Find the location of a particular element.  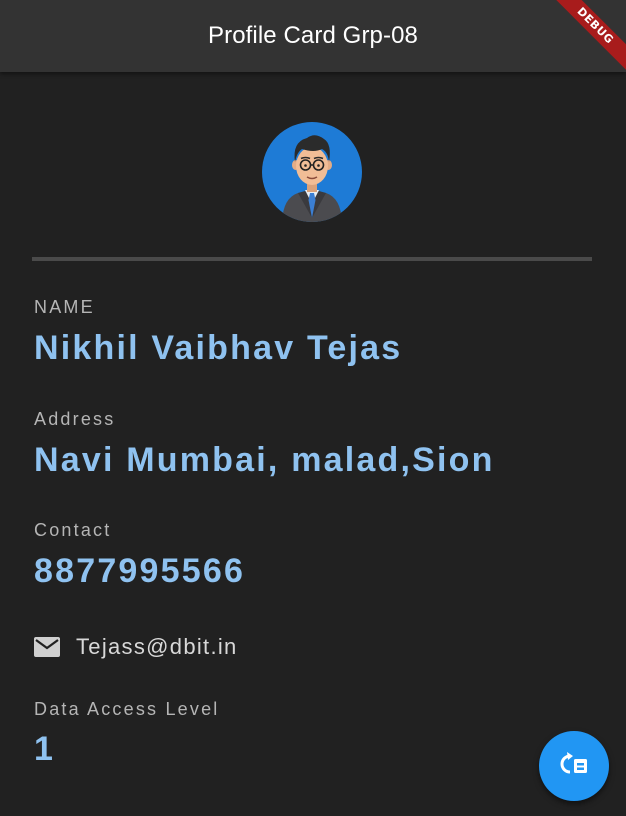

section-divider is located at coordinates (312, 259).